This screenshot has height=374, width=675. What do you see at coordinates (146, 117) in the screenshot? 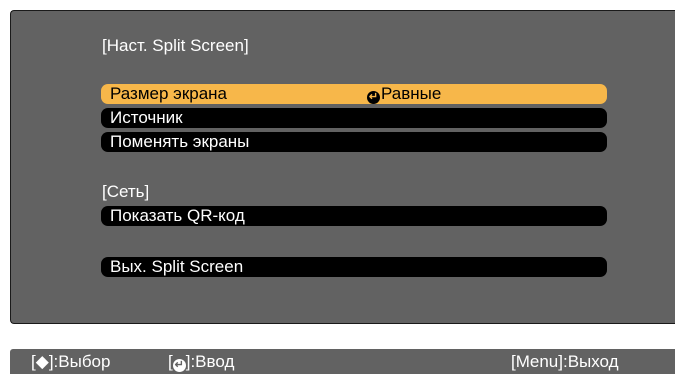
I see `menu-item-label: Источник` at bounding box center [146, 117].